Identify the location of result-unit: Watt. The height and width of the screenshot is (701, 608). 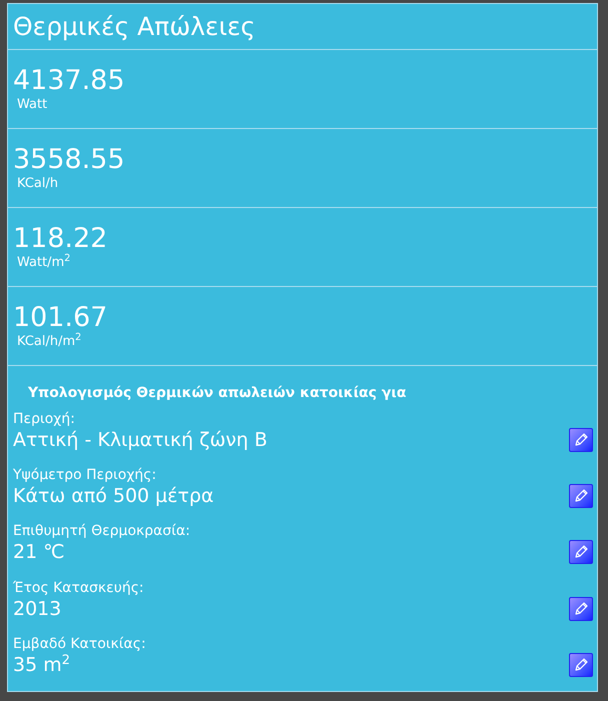
(32, 105).